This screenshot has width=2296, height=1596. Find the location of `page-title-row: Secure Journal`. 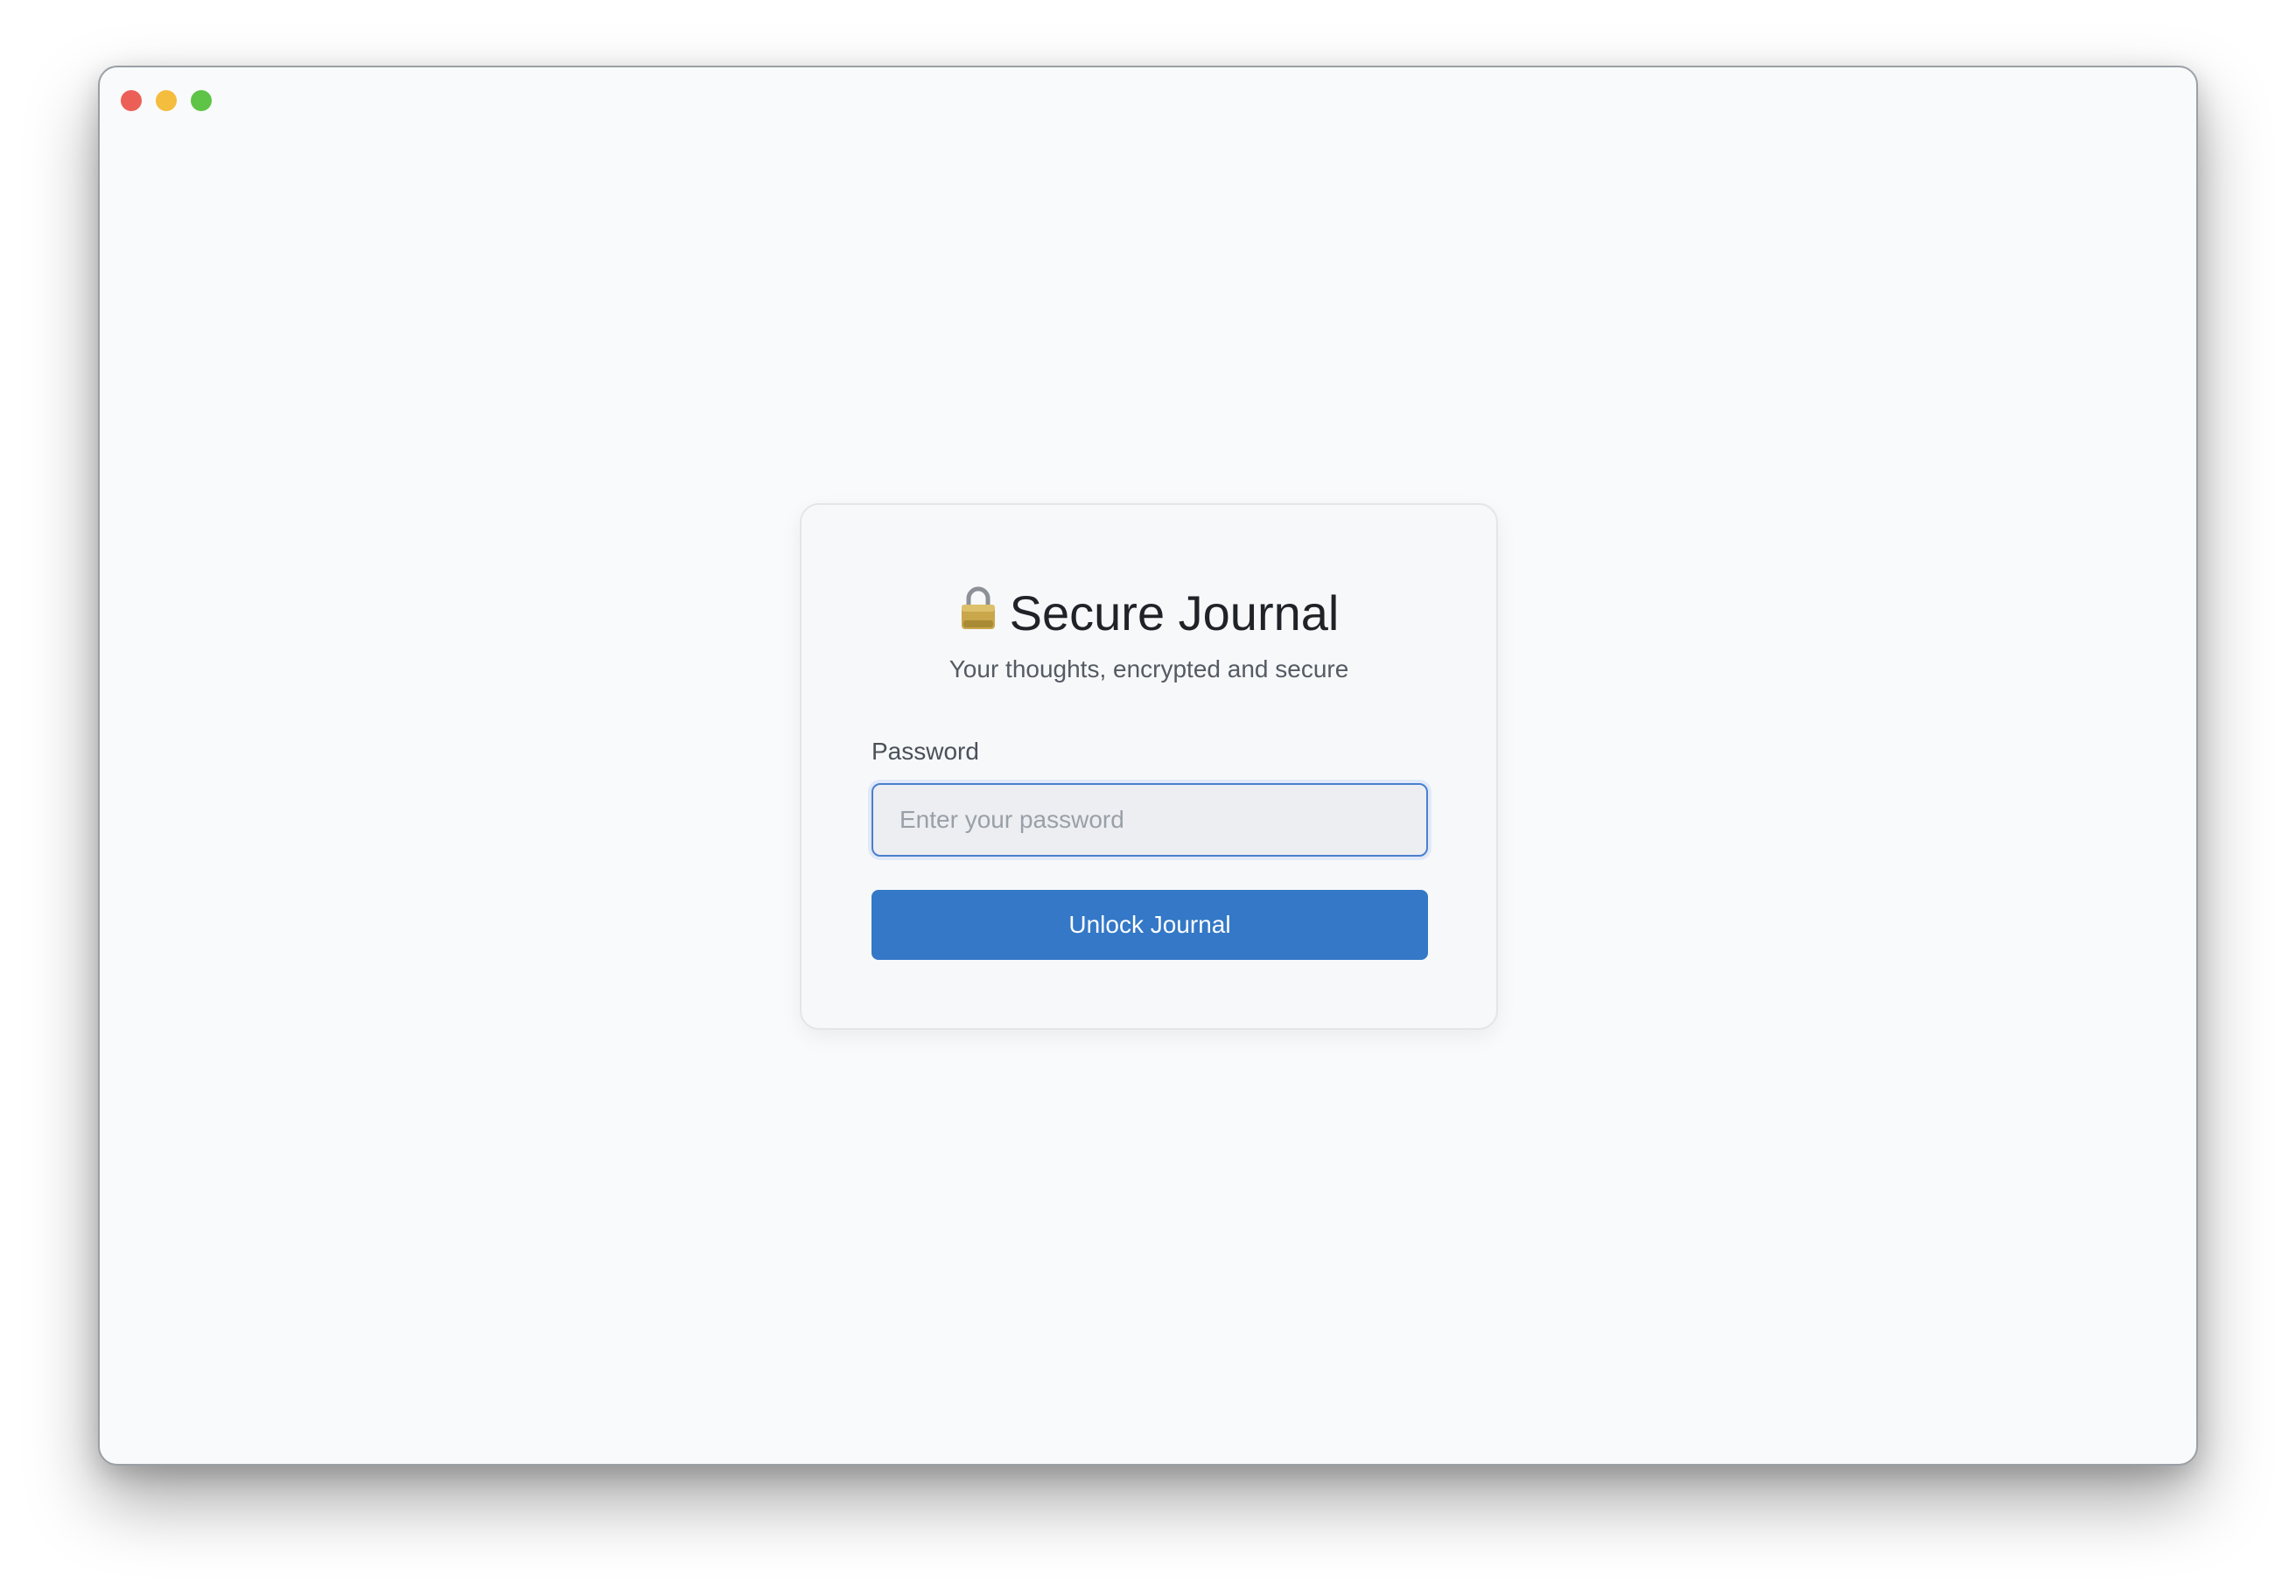

page-title-row: Secure Journal is located at coordinates (1149, 611).